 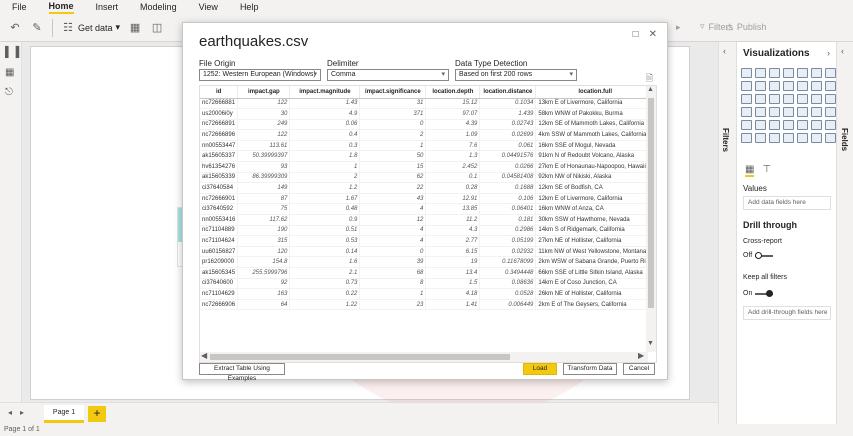 What do you see at coordinates (636, 34) in the screenshot?
I see `maximize-icon: □` at bounding box center [636, 34].